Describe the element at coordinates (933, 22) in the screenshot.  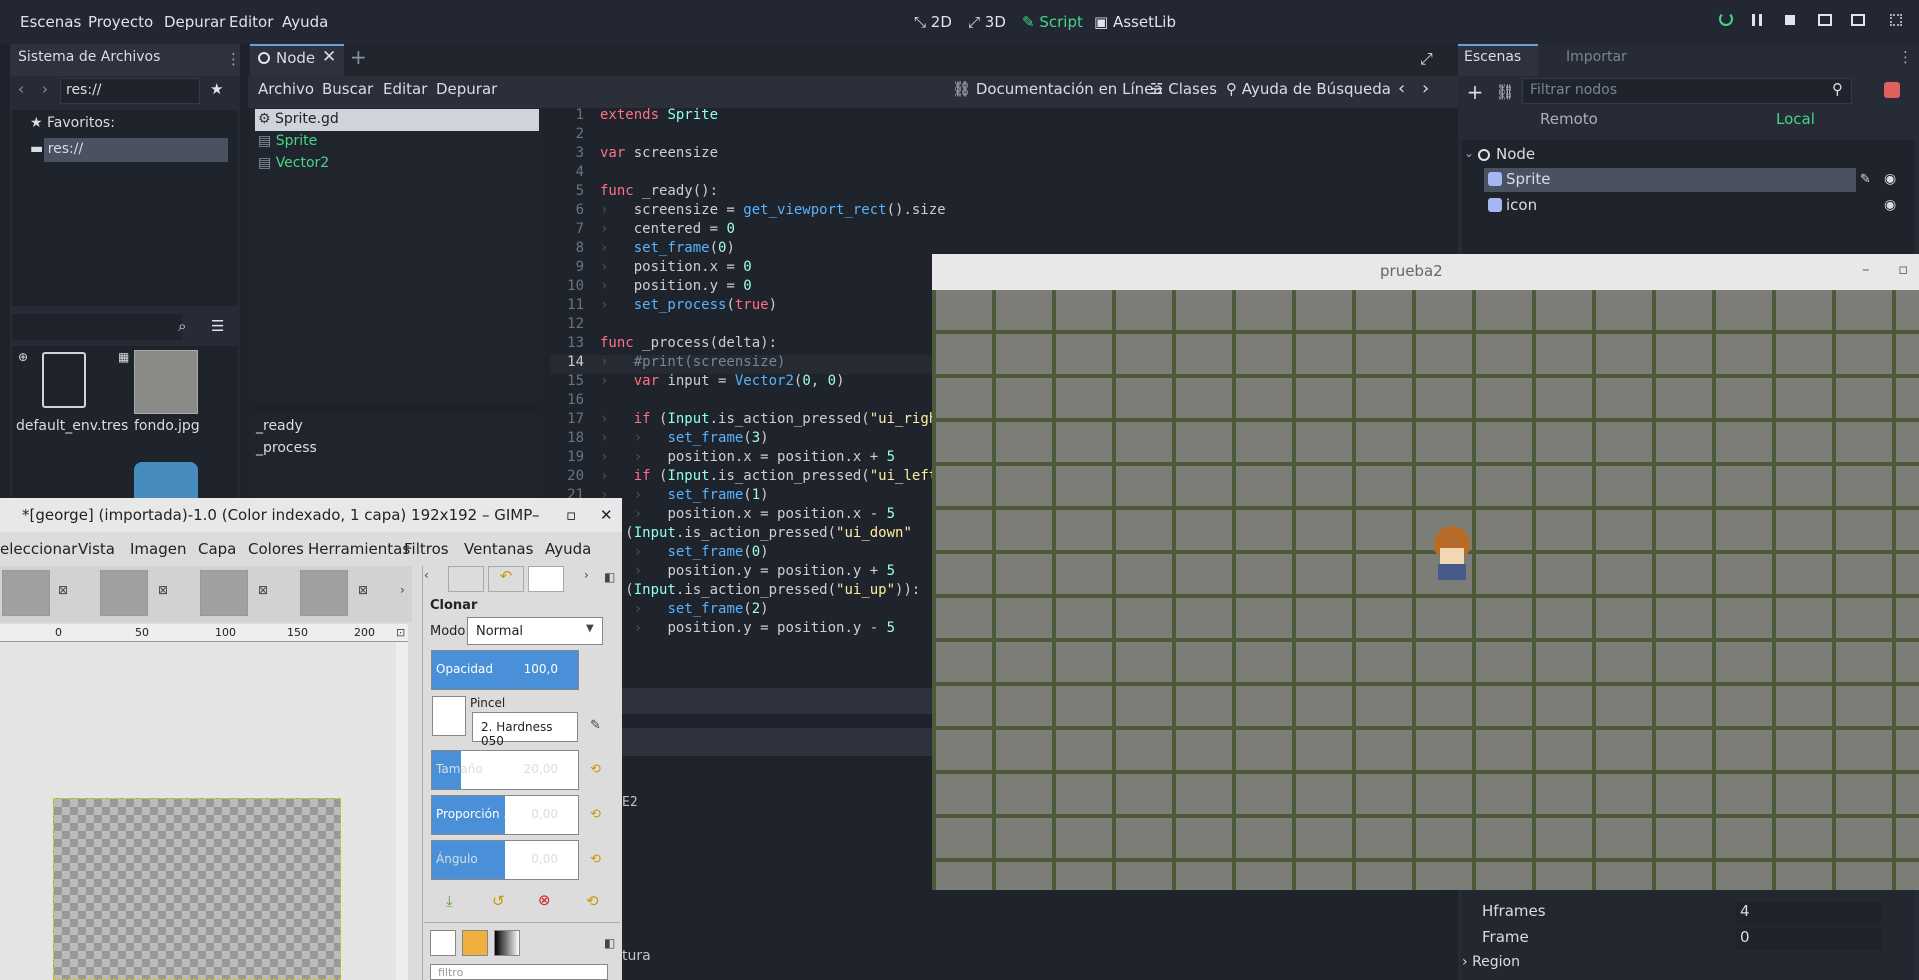
I see `mode-2d-button: ⤡ 2D` at that location.